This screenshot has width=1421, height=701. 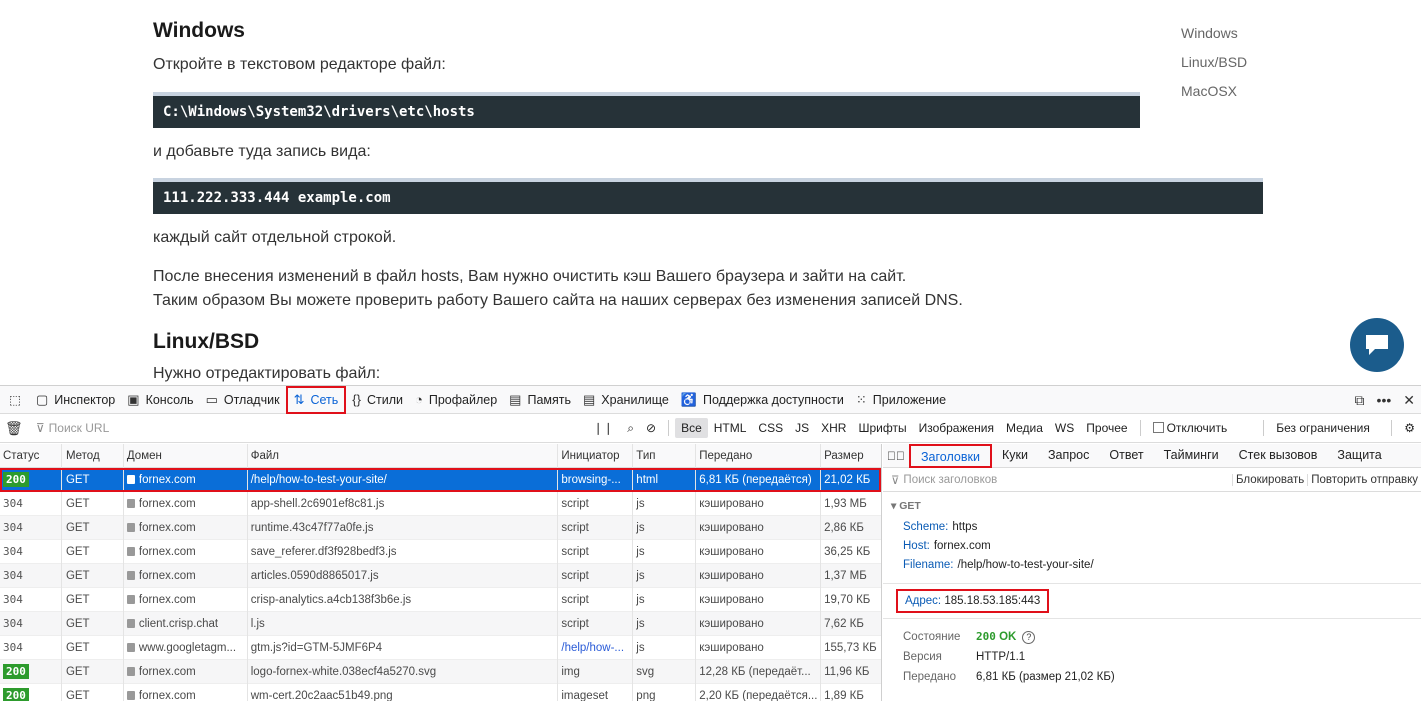 I want to click on responsive-mode-icon: ⧉, so click(x=1360, y=400).